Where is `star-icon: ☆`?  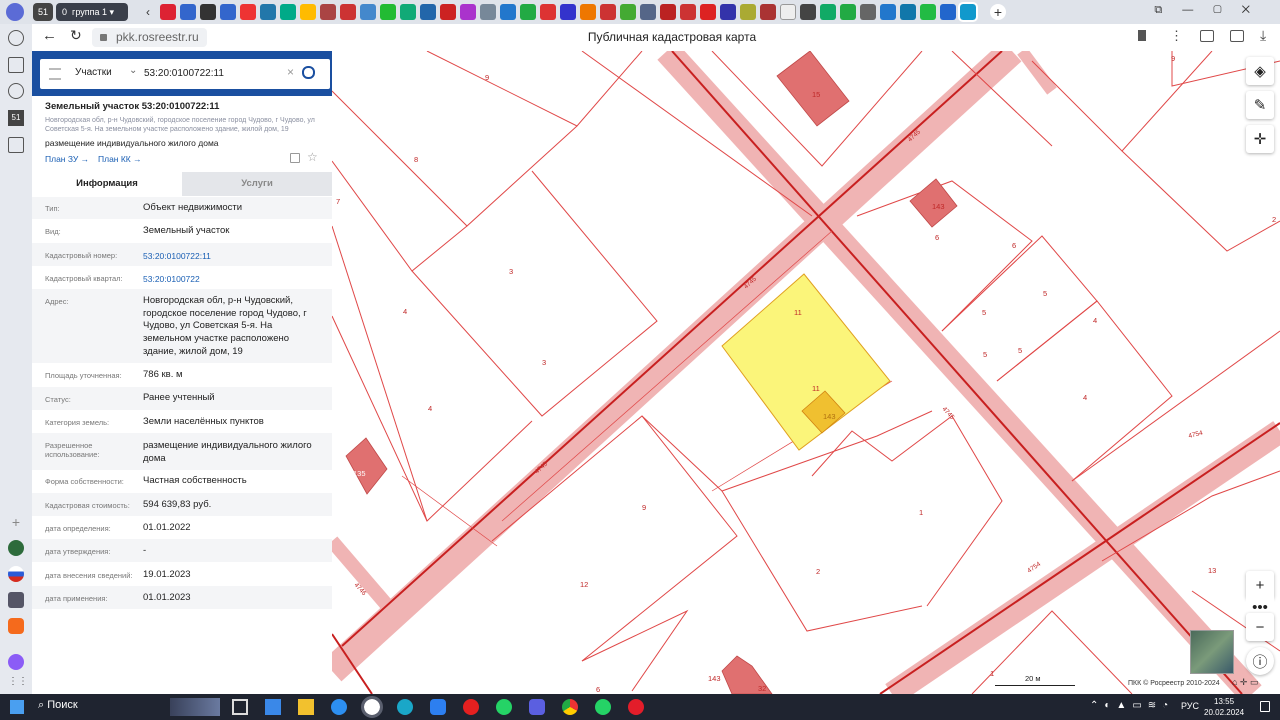
star-icon: ☆ is located at coordinates (312, 157).